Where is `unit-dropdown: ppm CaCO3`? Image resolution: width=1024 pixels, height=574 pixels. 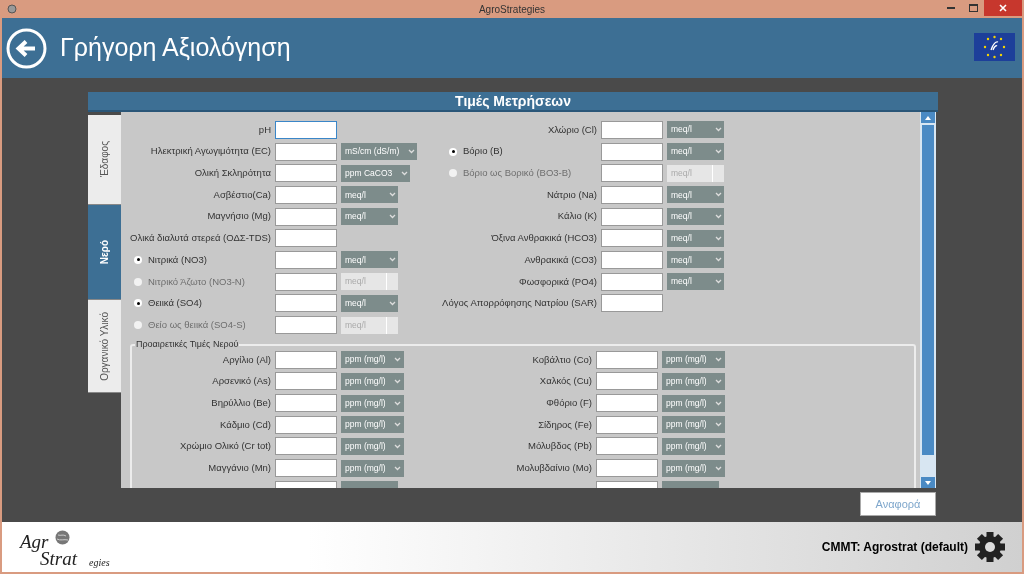 unit-dropdown: ppm CaCO3 is located at coordinates (376, 173).